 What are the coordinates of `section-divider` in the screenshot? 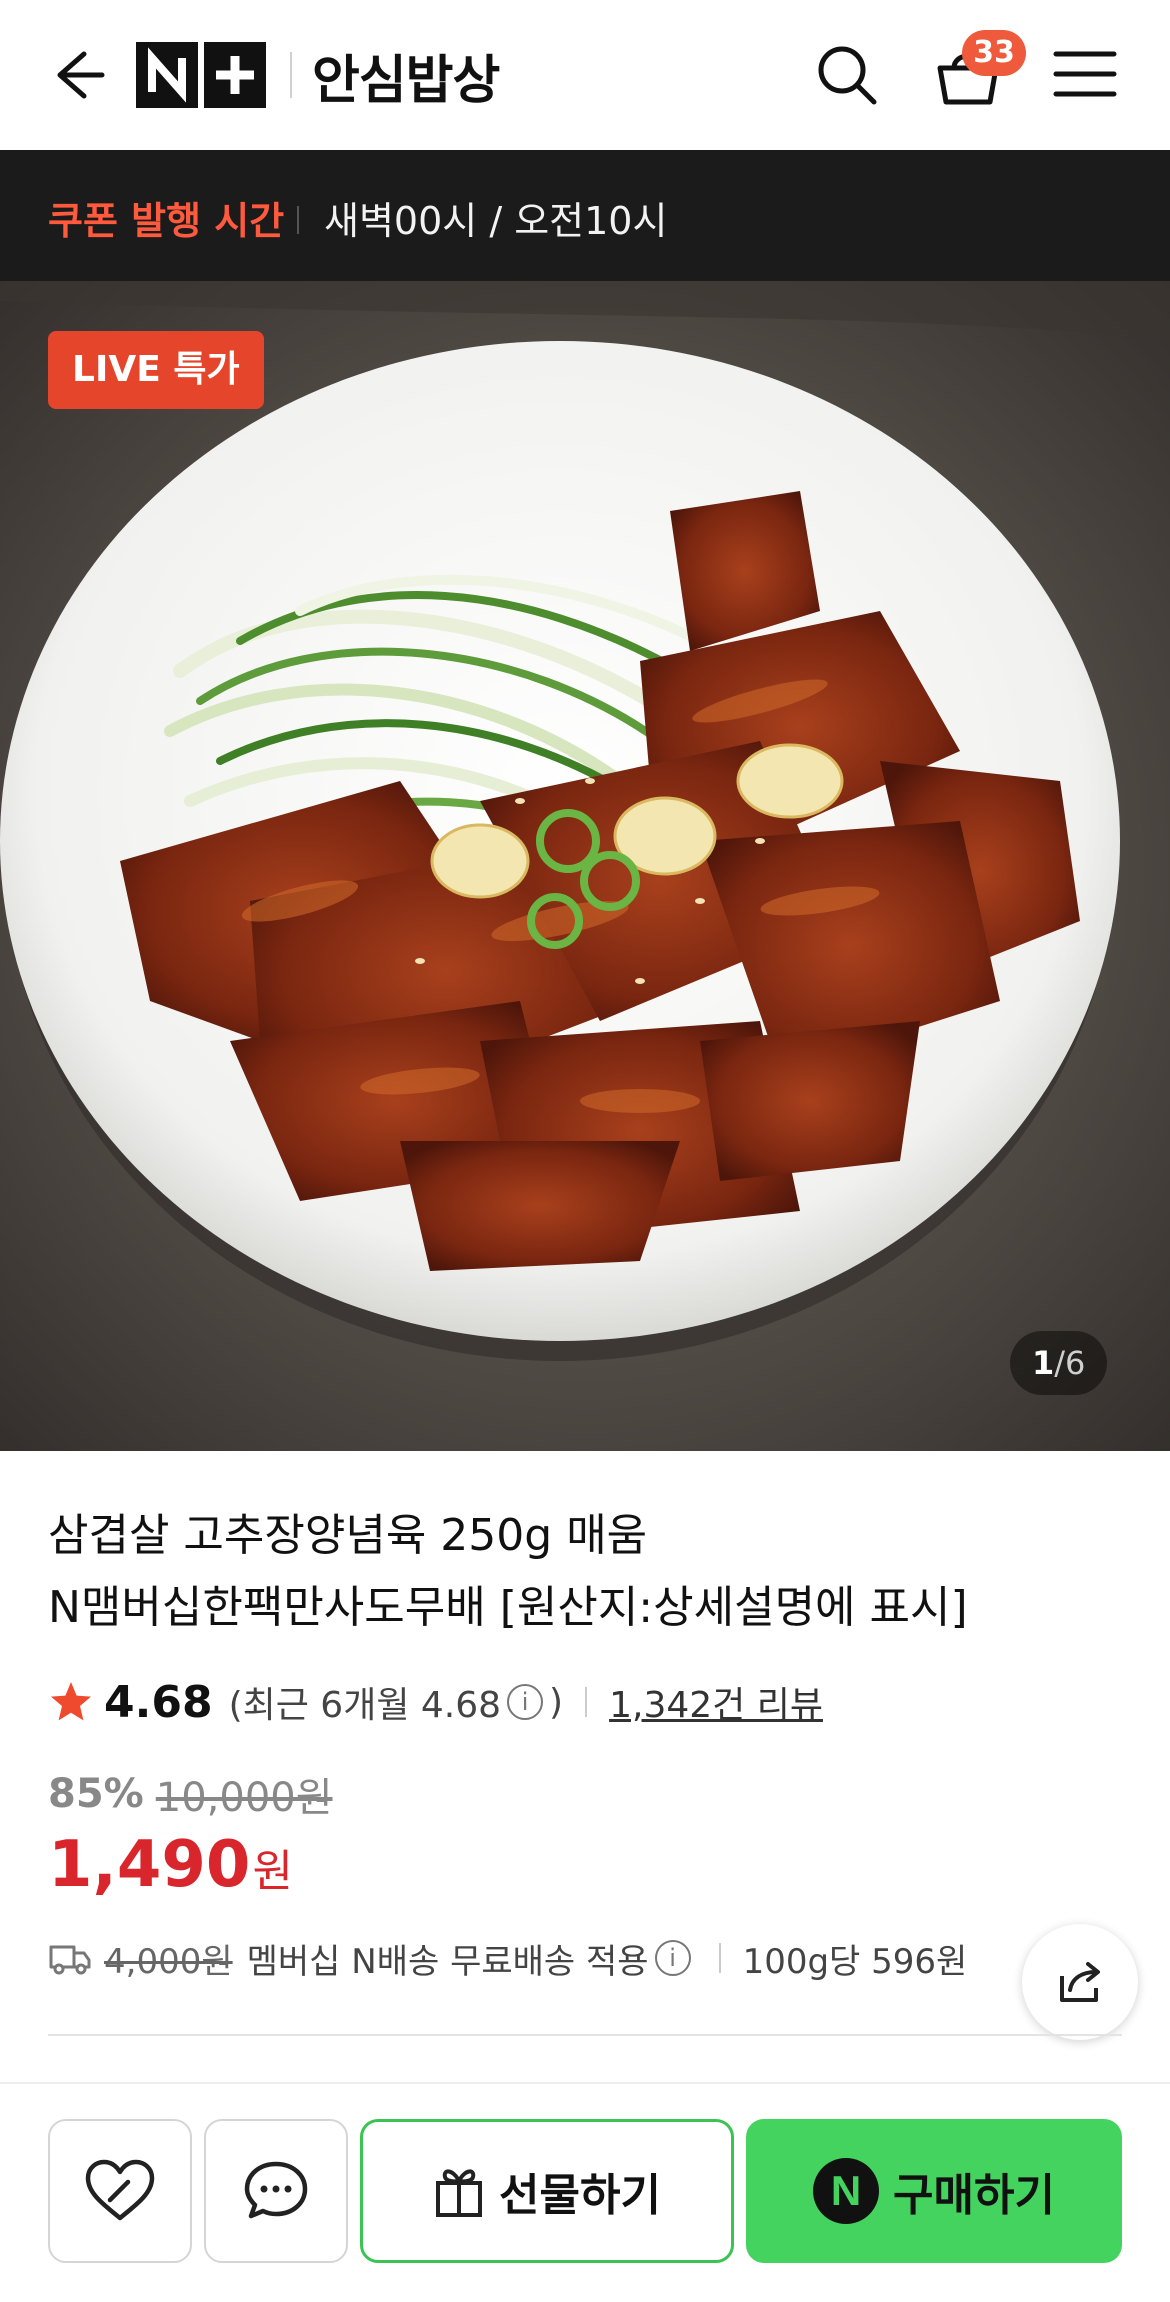 It's located at (585, 2035).